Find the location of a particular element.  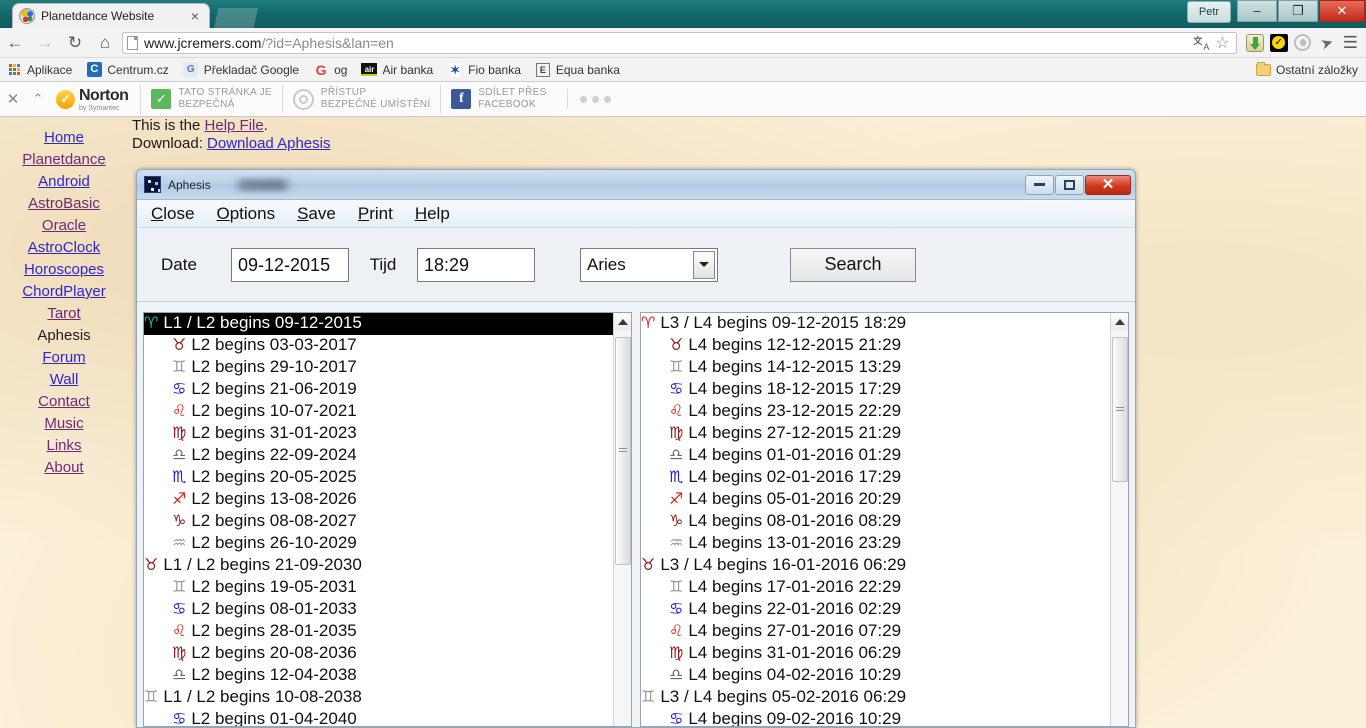

minimize-button: – is located at coordinates (1257, 11).